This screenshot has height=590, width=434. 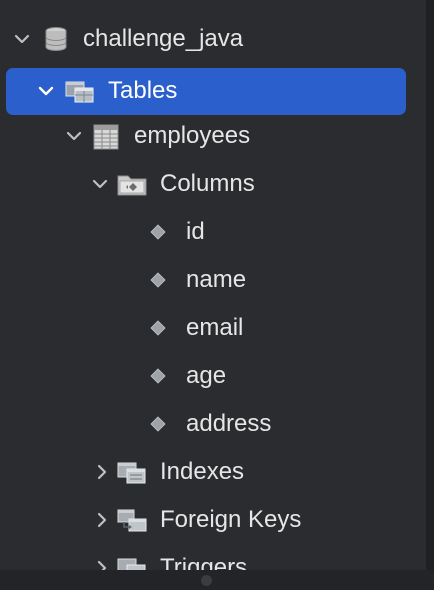 What do you see at coordinates (192, 135) in the screenshot?
I see `table-label: employees` at bounding box center [192, 135].